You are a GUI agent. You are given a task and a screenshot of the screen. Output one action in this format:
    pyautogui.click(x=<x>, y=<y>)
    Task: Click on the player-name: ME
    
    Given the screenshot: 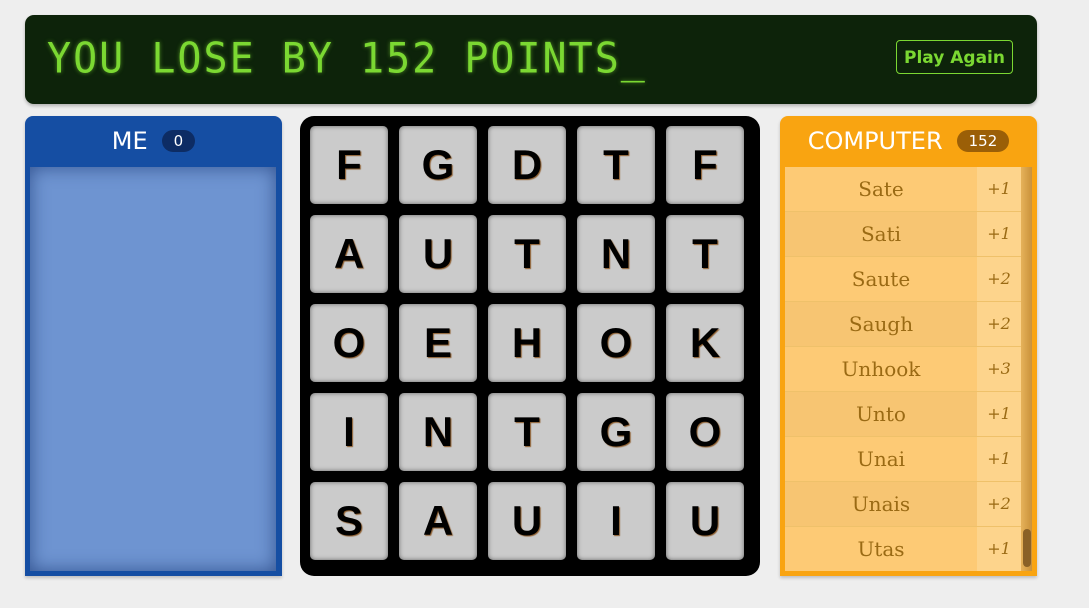 What is the action you would take?
    pyautogui.click(x=129, y=141)
    